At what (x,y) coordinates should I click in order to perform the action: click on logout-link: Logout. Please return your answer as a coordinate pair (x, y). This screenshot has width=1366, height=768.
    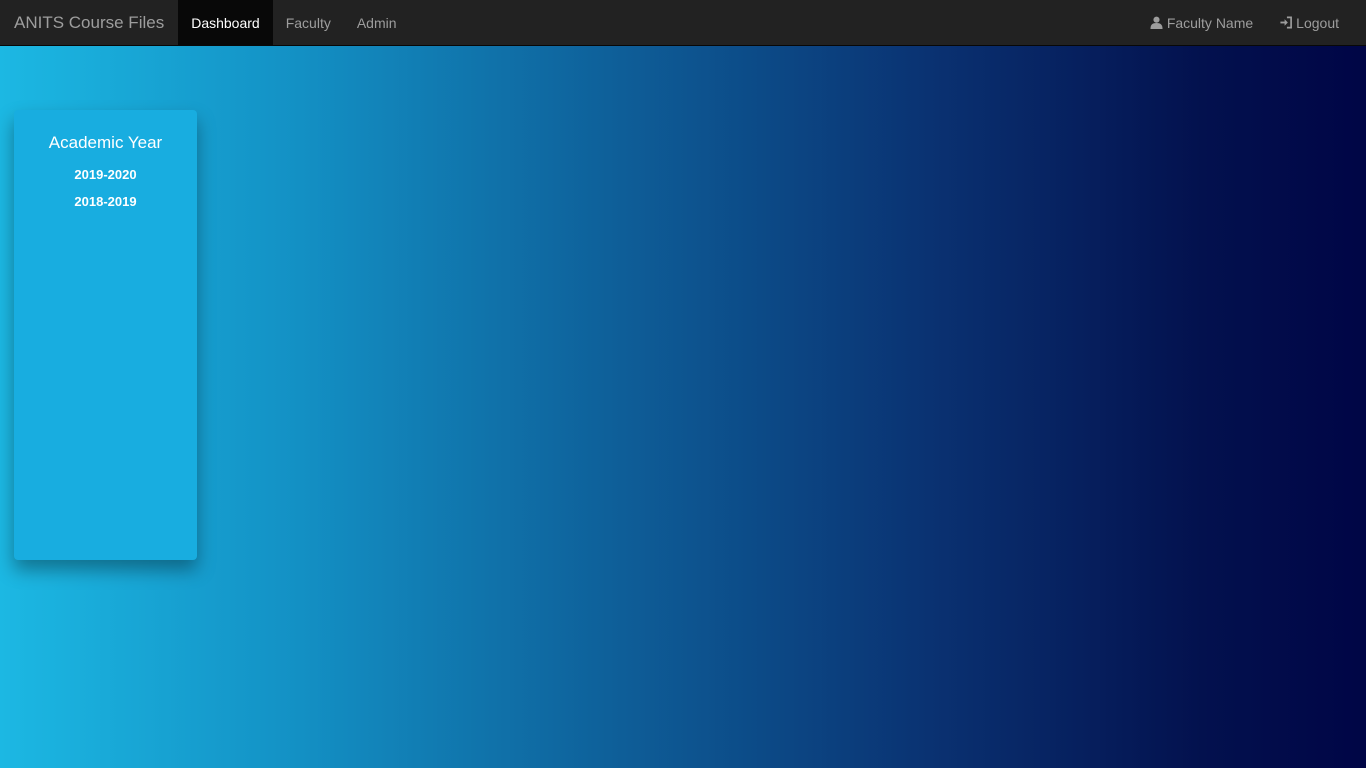
    Looking at the image, I should click on (1309, 22).